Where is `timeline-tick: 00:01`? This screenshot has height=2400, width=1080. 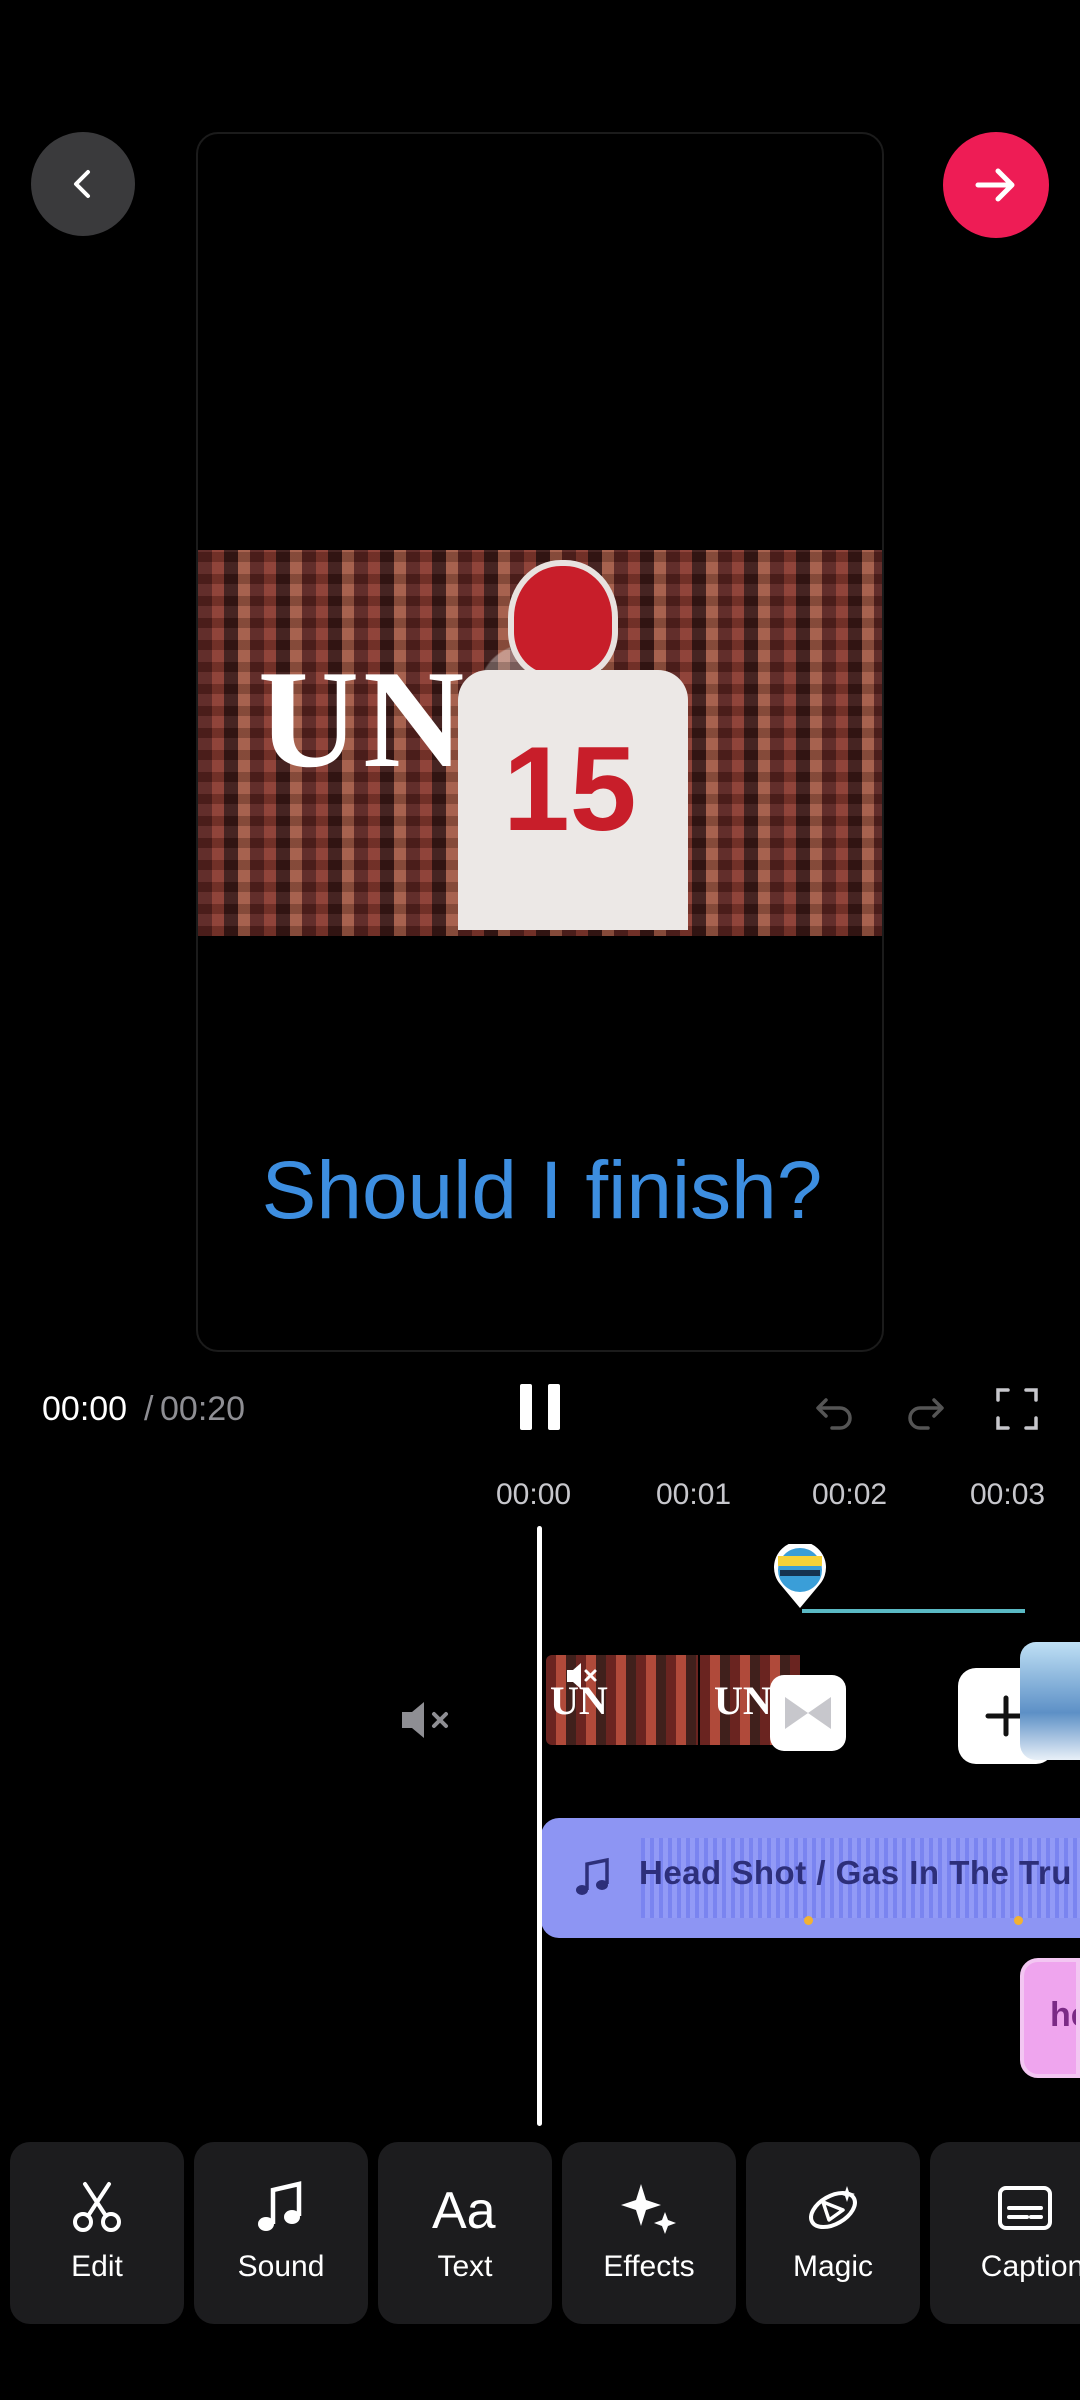
timeline-tick: 00:01 is located at coordinates (694, 1494).